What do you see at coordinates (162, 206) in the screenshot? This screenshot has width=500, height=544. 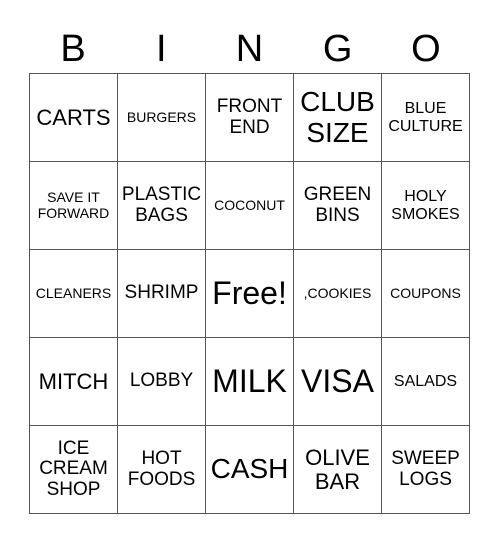 I see `bingo-cell: PLASTIC BAGS` at bounding box center [162, 206].